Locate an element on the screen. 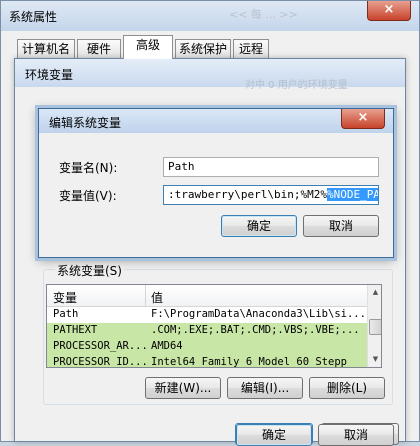 The image size is (420, 446). scrollbar-thumb is located at coordinates (375, 327).